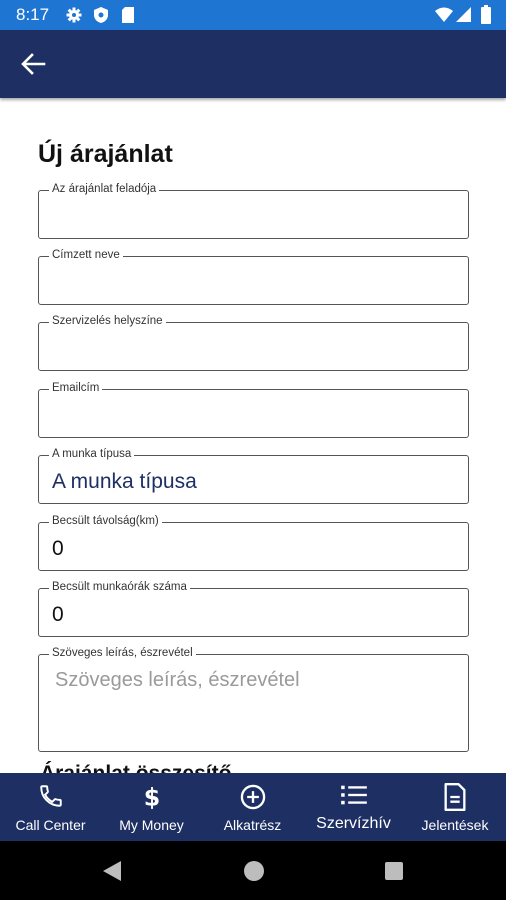 This screenshot has height=900, width=506. I want to click on status-time: 8:17, so click(33, 14).